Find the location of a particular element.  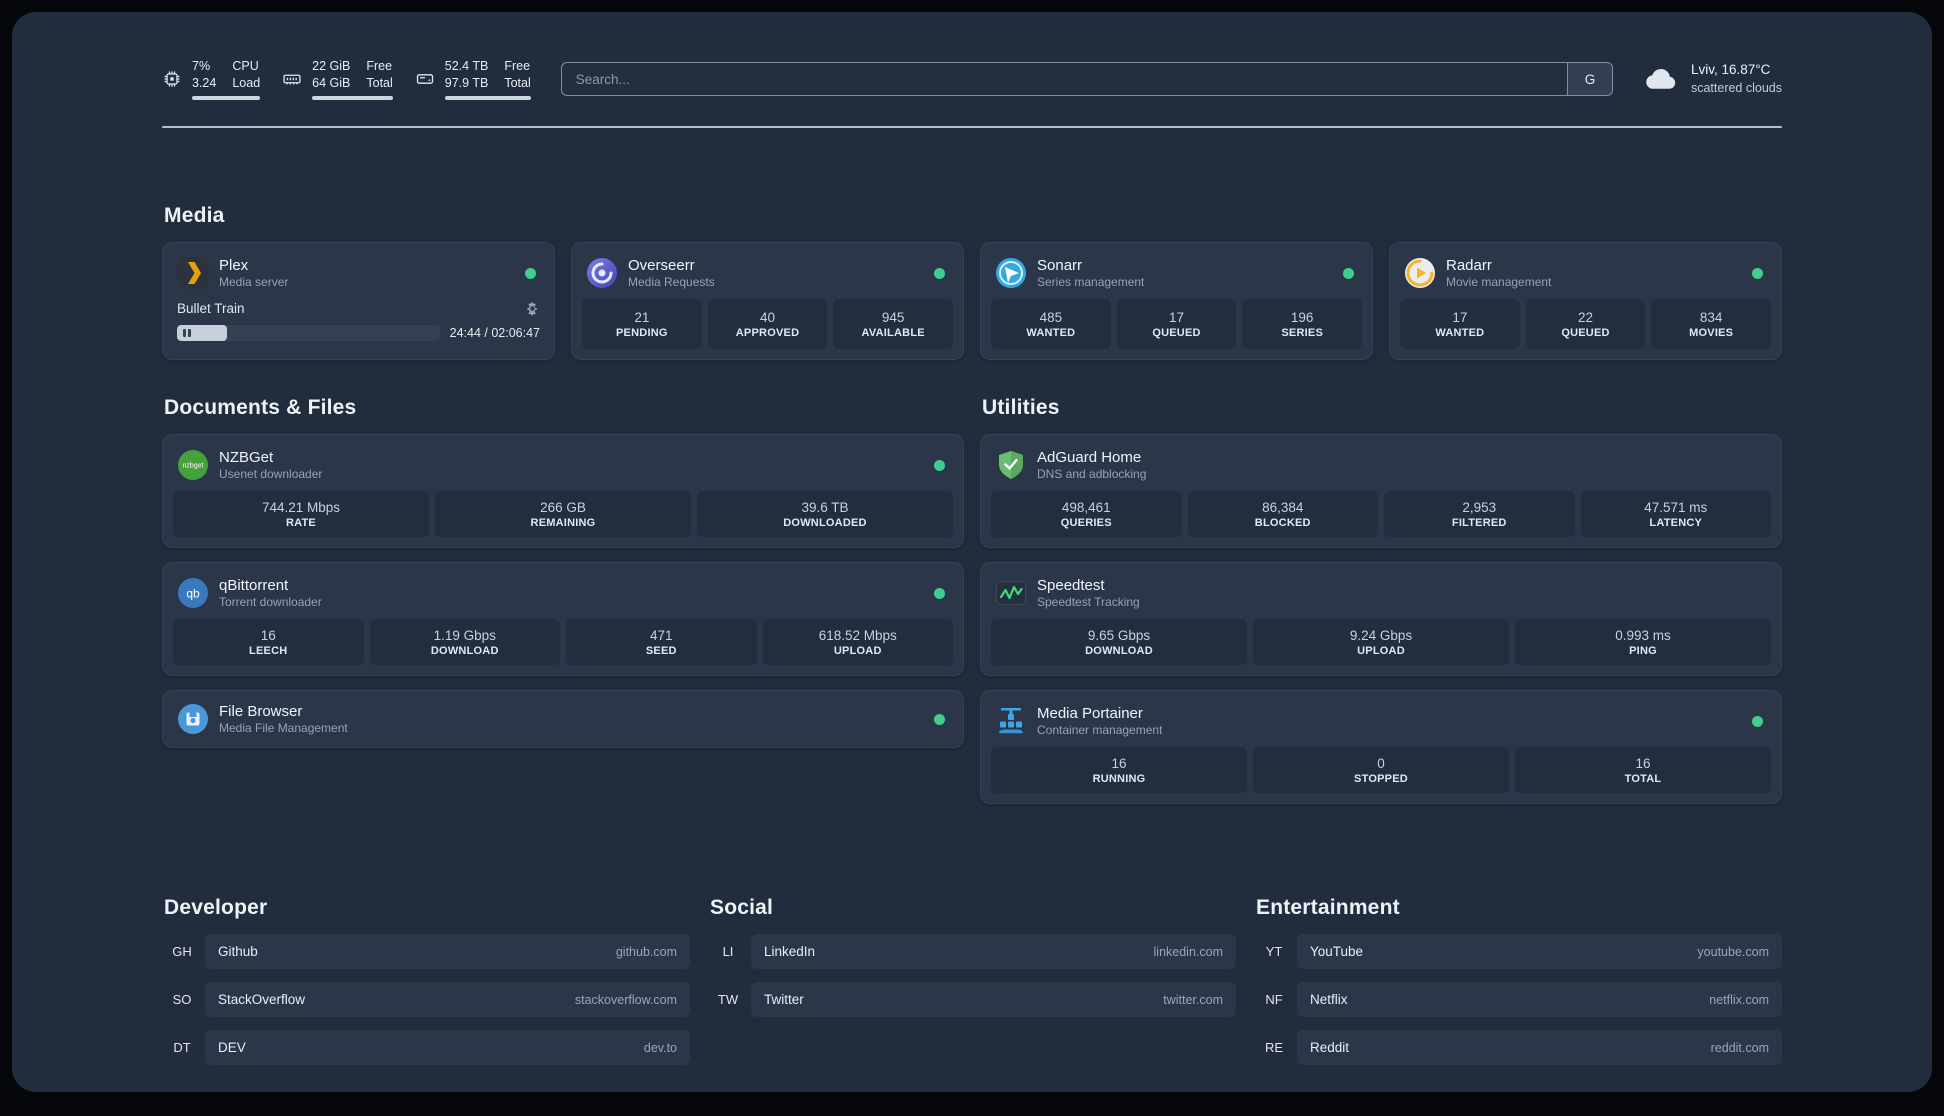

disk-total-label: Total is located at coordinates (517, 82).